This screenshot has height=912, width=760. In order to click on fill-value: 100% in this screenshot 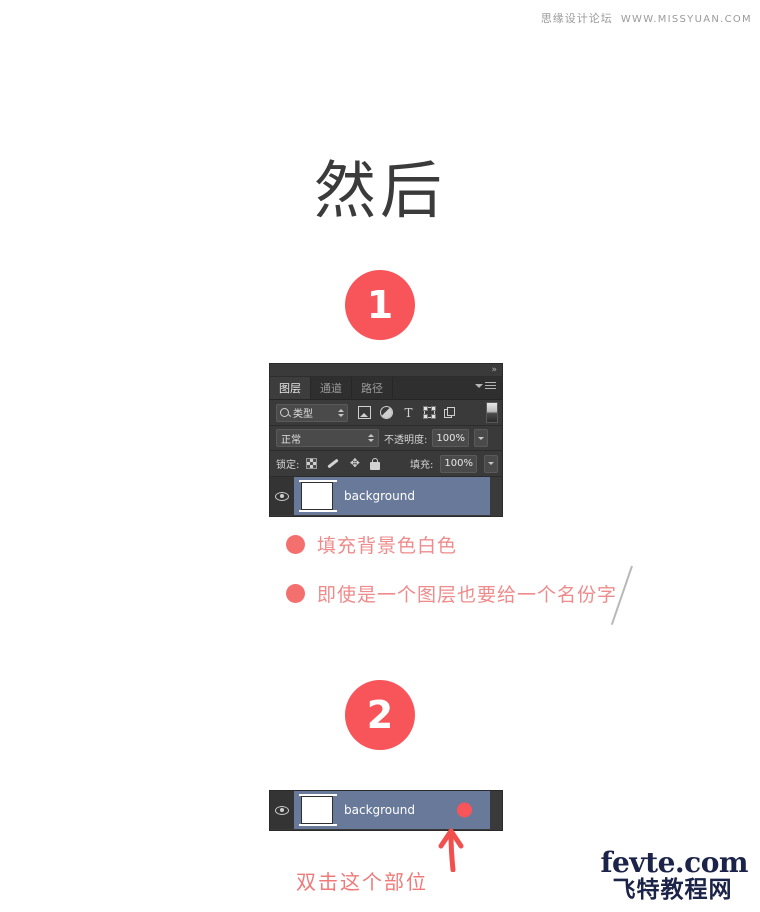, I will do `click(458, 463)`.